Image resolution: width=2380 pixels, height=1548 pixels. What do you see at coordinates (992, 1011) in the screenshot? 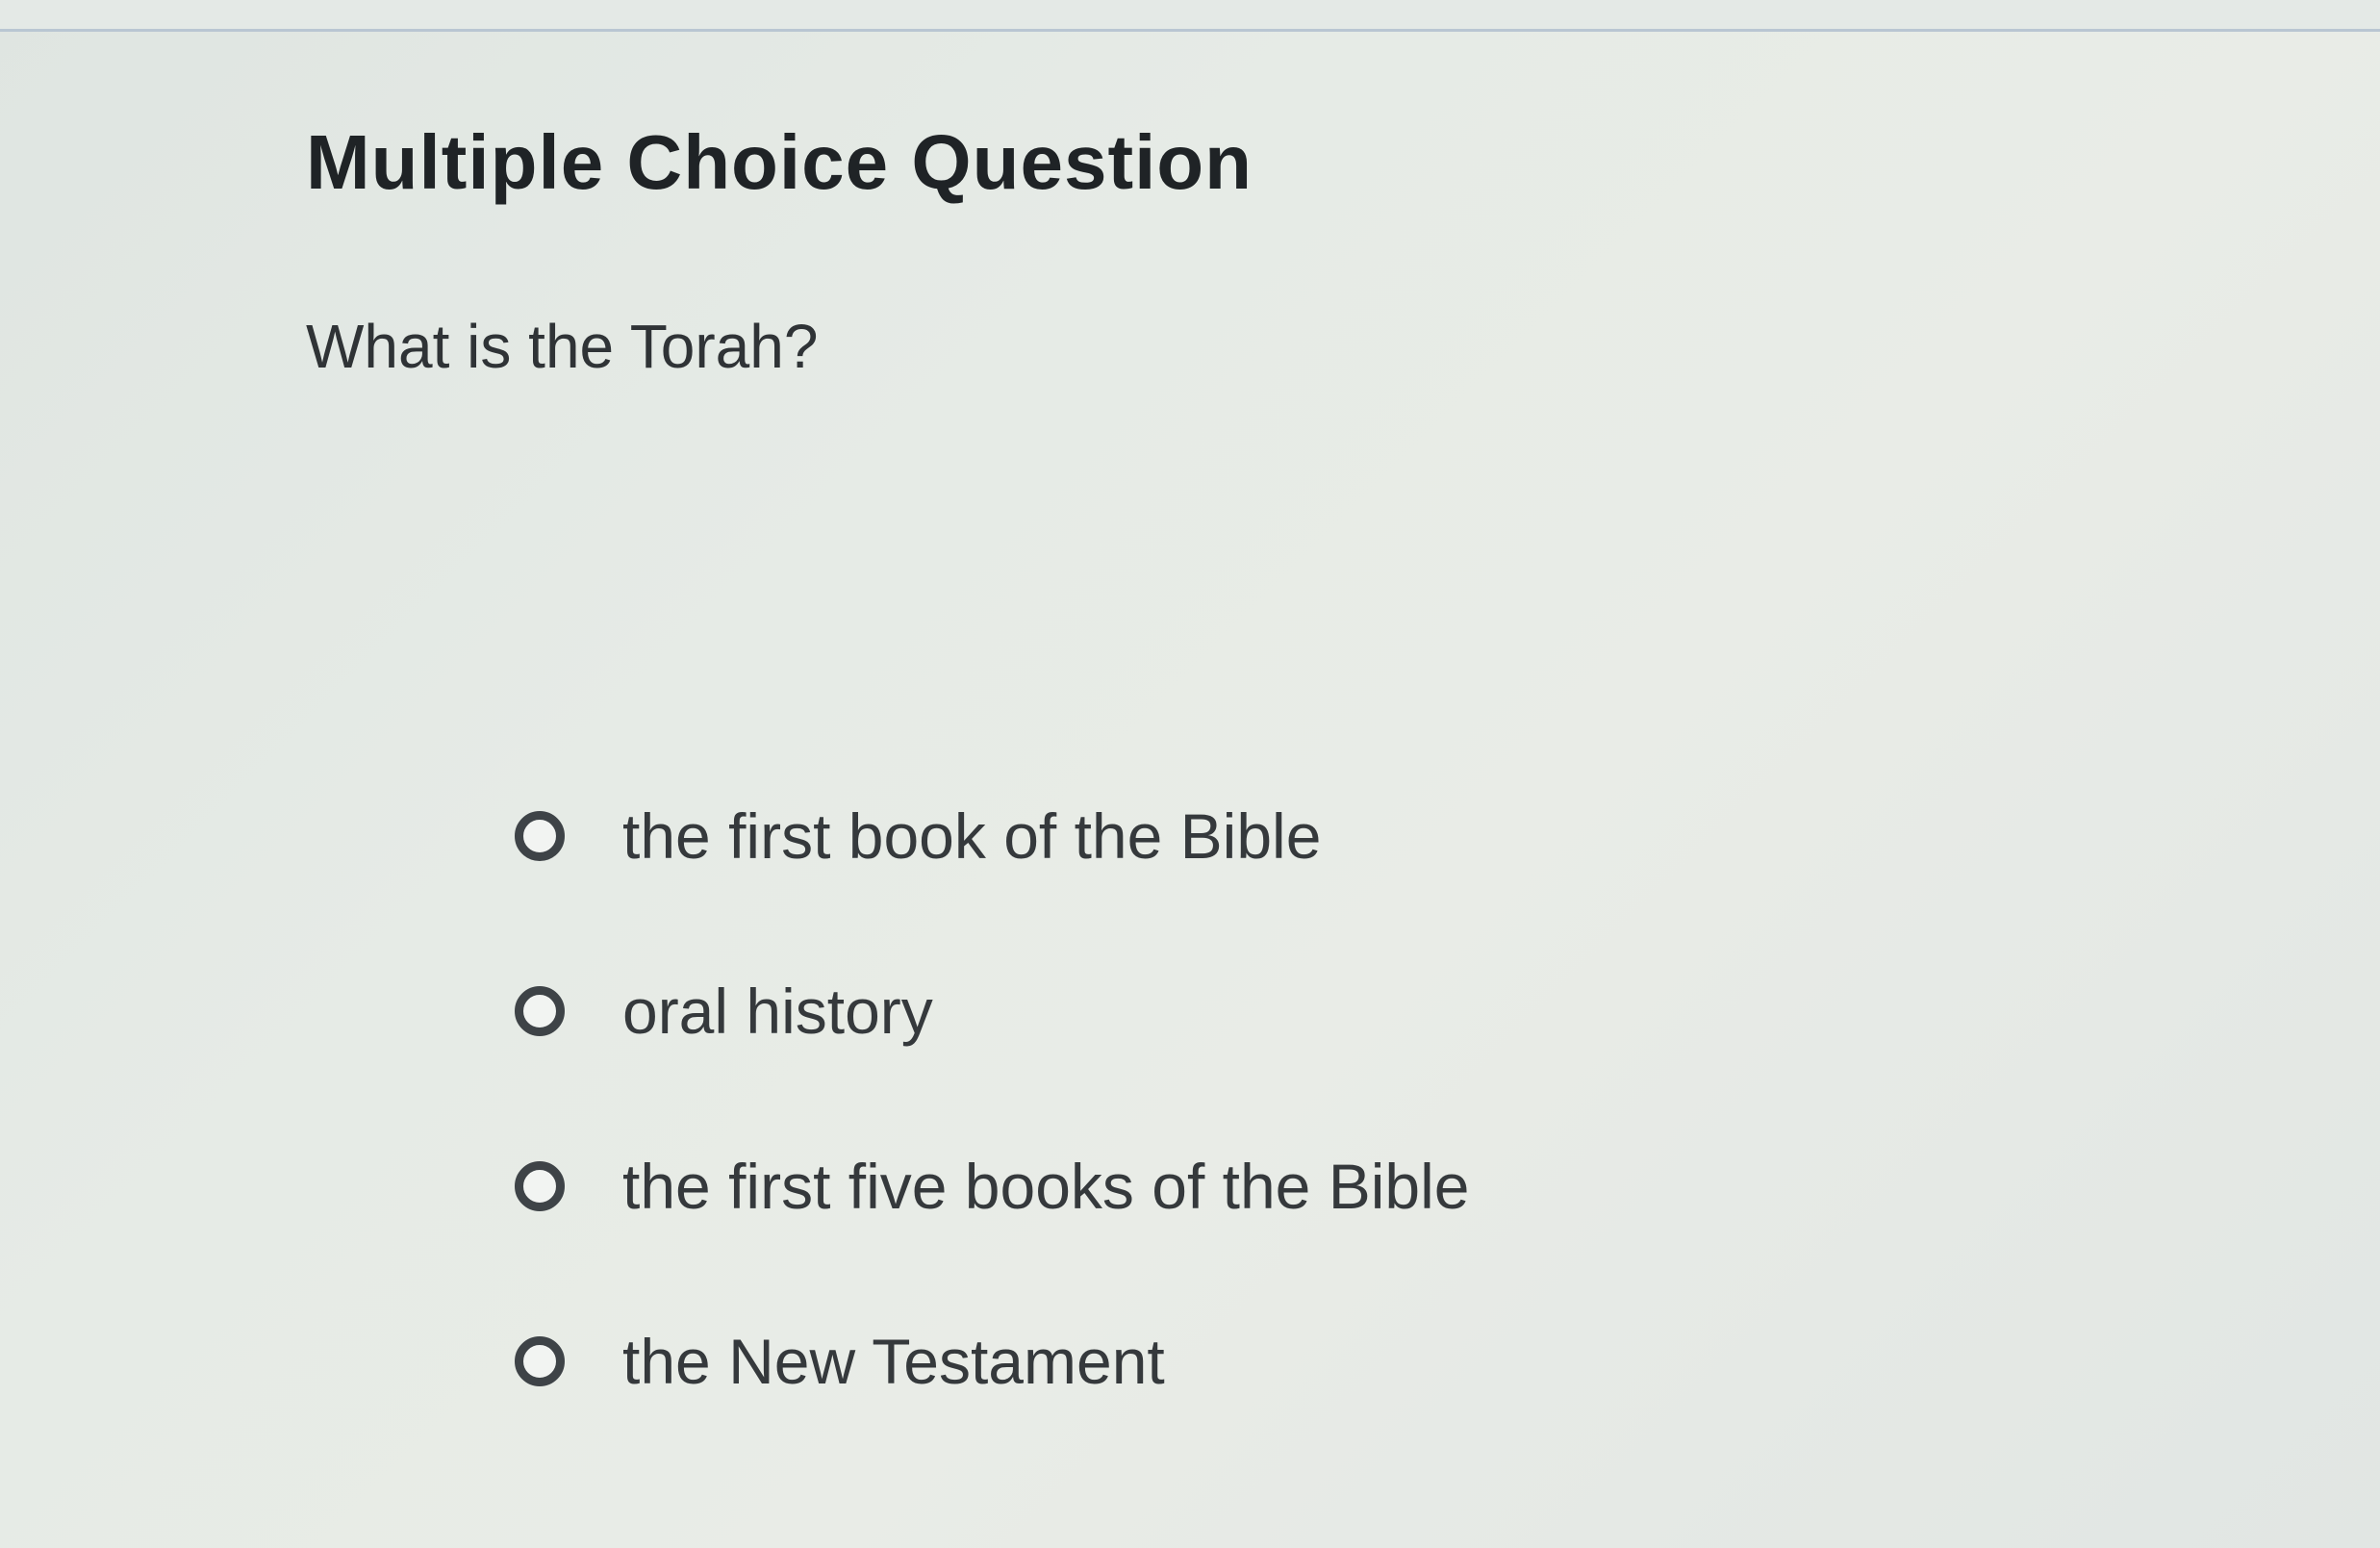
I see `answer-option-2: oral history` at bounding box center [992, 1011].